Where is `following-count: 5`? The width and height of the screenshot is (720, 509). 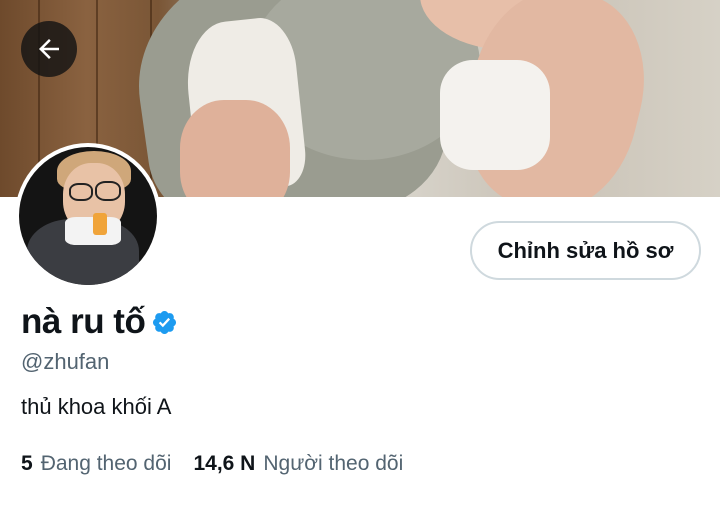
following-count: 5 is located at coordinates (27, 463).